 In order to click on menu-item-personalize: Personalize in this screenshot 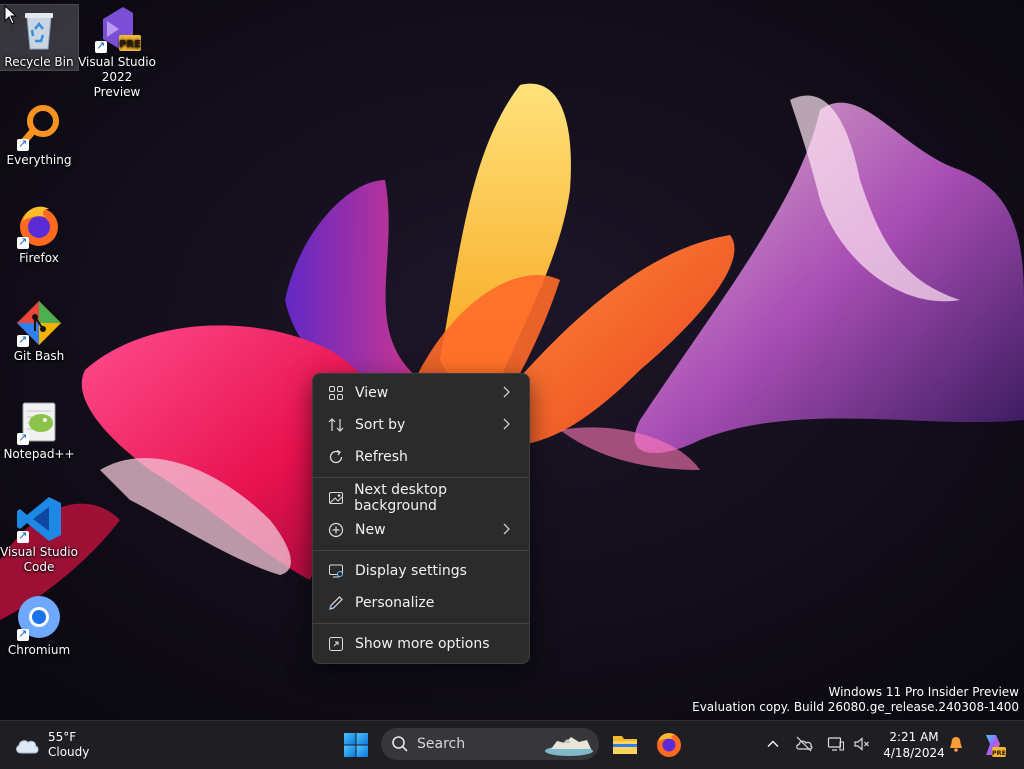, I will do `click(421, 603)`.